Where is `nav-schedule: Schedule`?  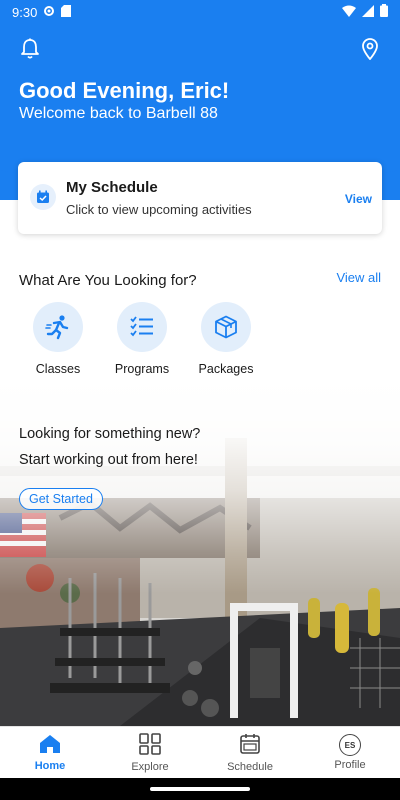 nav-schedule: Schedule is located at coordinates (250, 752).